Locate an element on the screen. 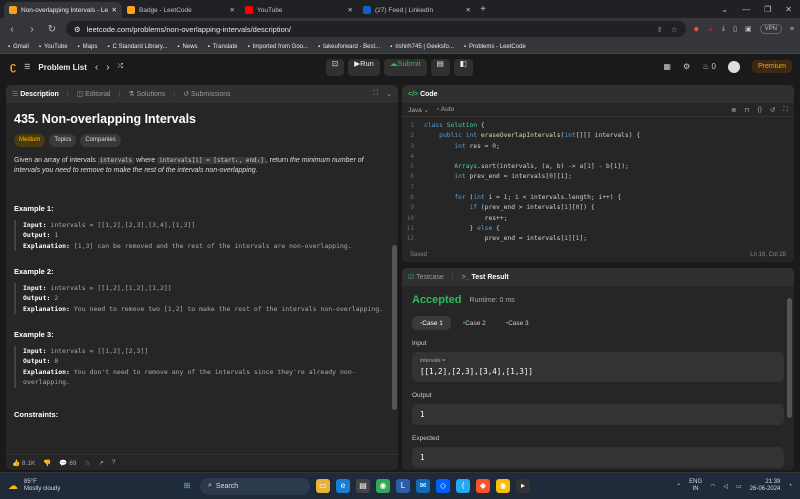 This screenshot has height=499, width=800. wifi-icon: ◠ is located at coordinates (712, 486).